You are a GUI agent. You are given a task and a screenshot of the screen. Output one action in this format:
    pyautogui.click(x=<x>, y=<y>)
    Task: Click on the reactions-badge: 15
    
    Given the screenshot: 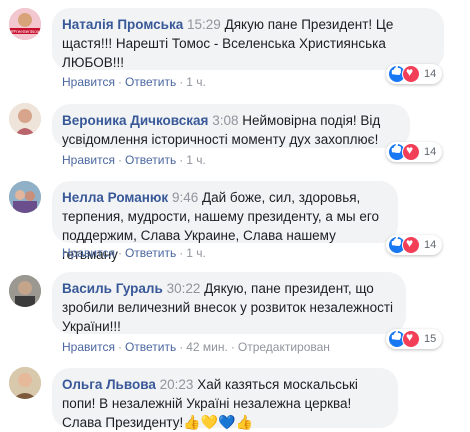 What is the action you would take?
    pyautogui.click(x=414, y=339)
    